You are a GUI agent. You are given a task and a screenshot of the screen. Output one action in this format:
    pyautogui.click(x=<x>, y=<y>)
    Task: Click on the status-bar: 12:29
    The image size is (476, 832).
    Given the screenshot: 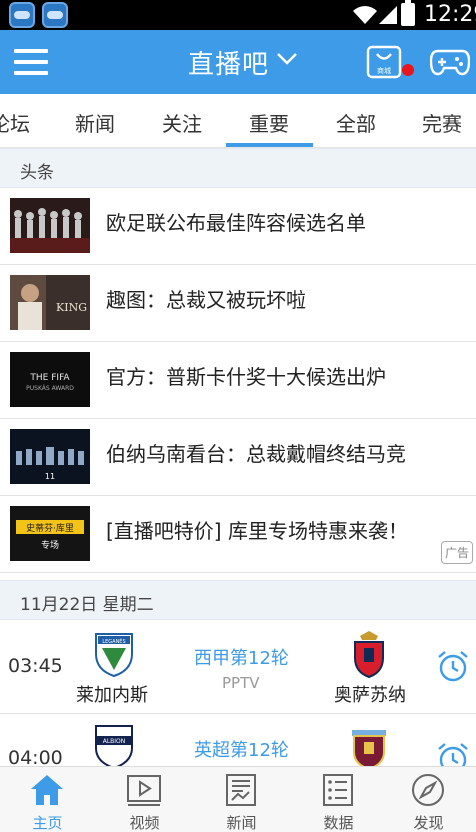 What is the action you would take?
    pyautogui.click(x=238, y=15)
    